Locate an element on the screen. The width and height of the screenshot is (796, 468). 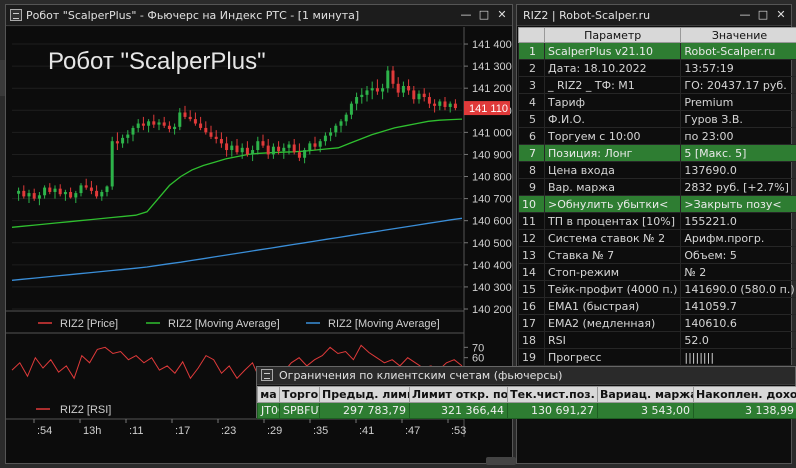
legend-label: RIZ2 [Price] is located at coordinates (89, 324).